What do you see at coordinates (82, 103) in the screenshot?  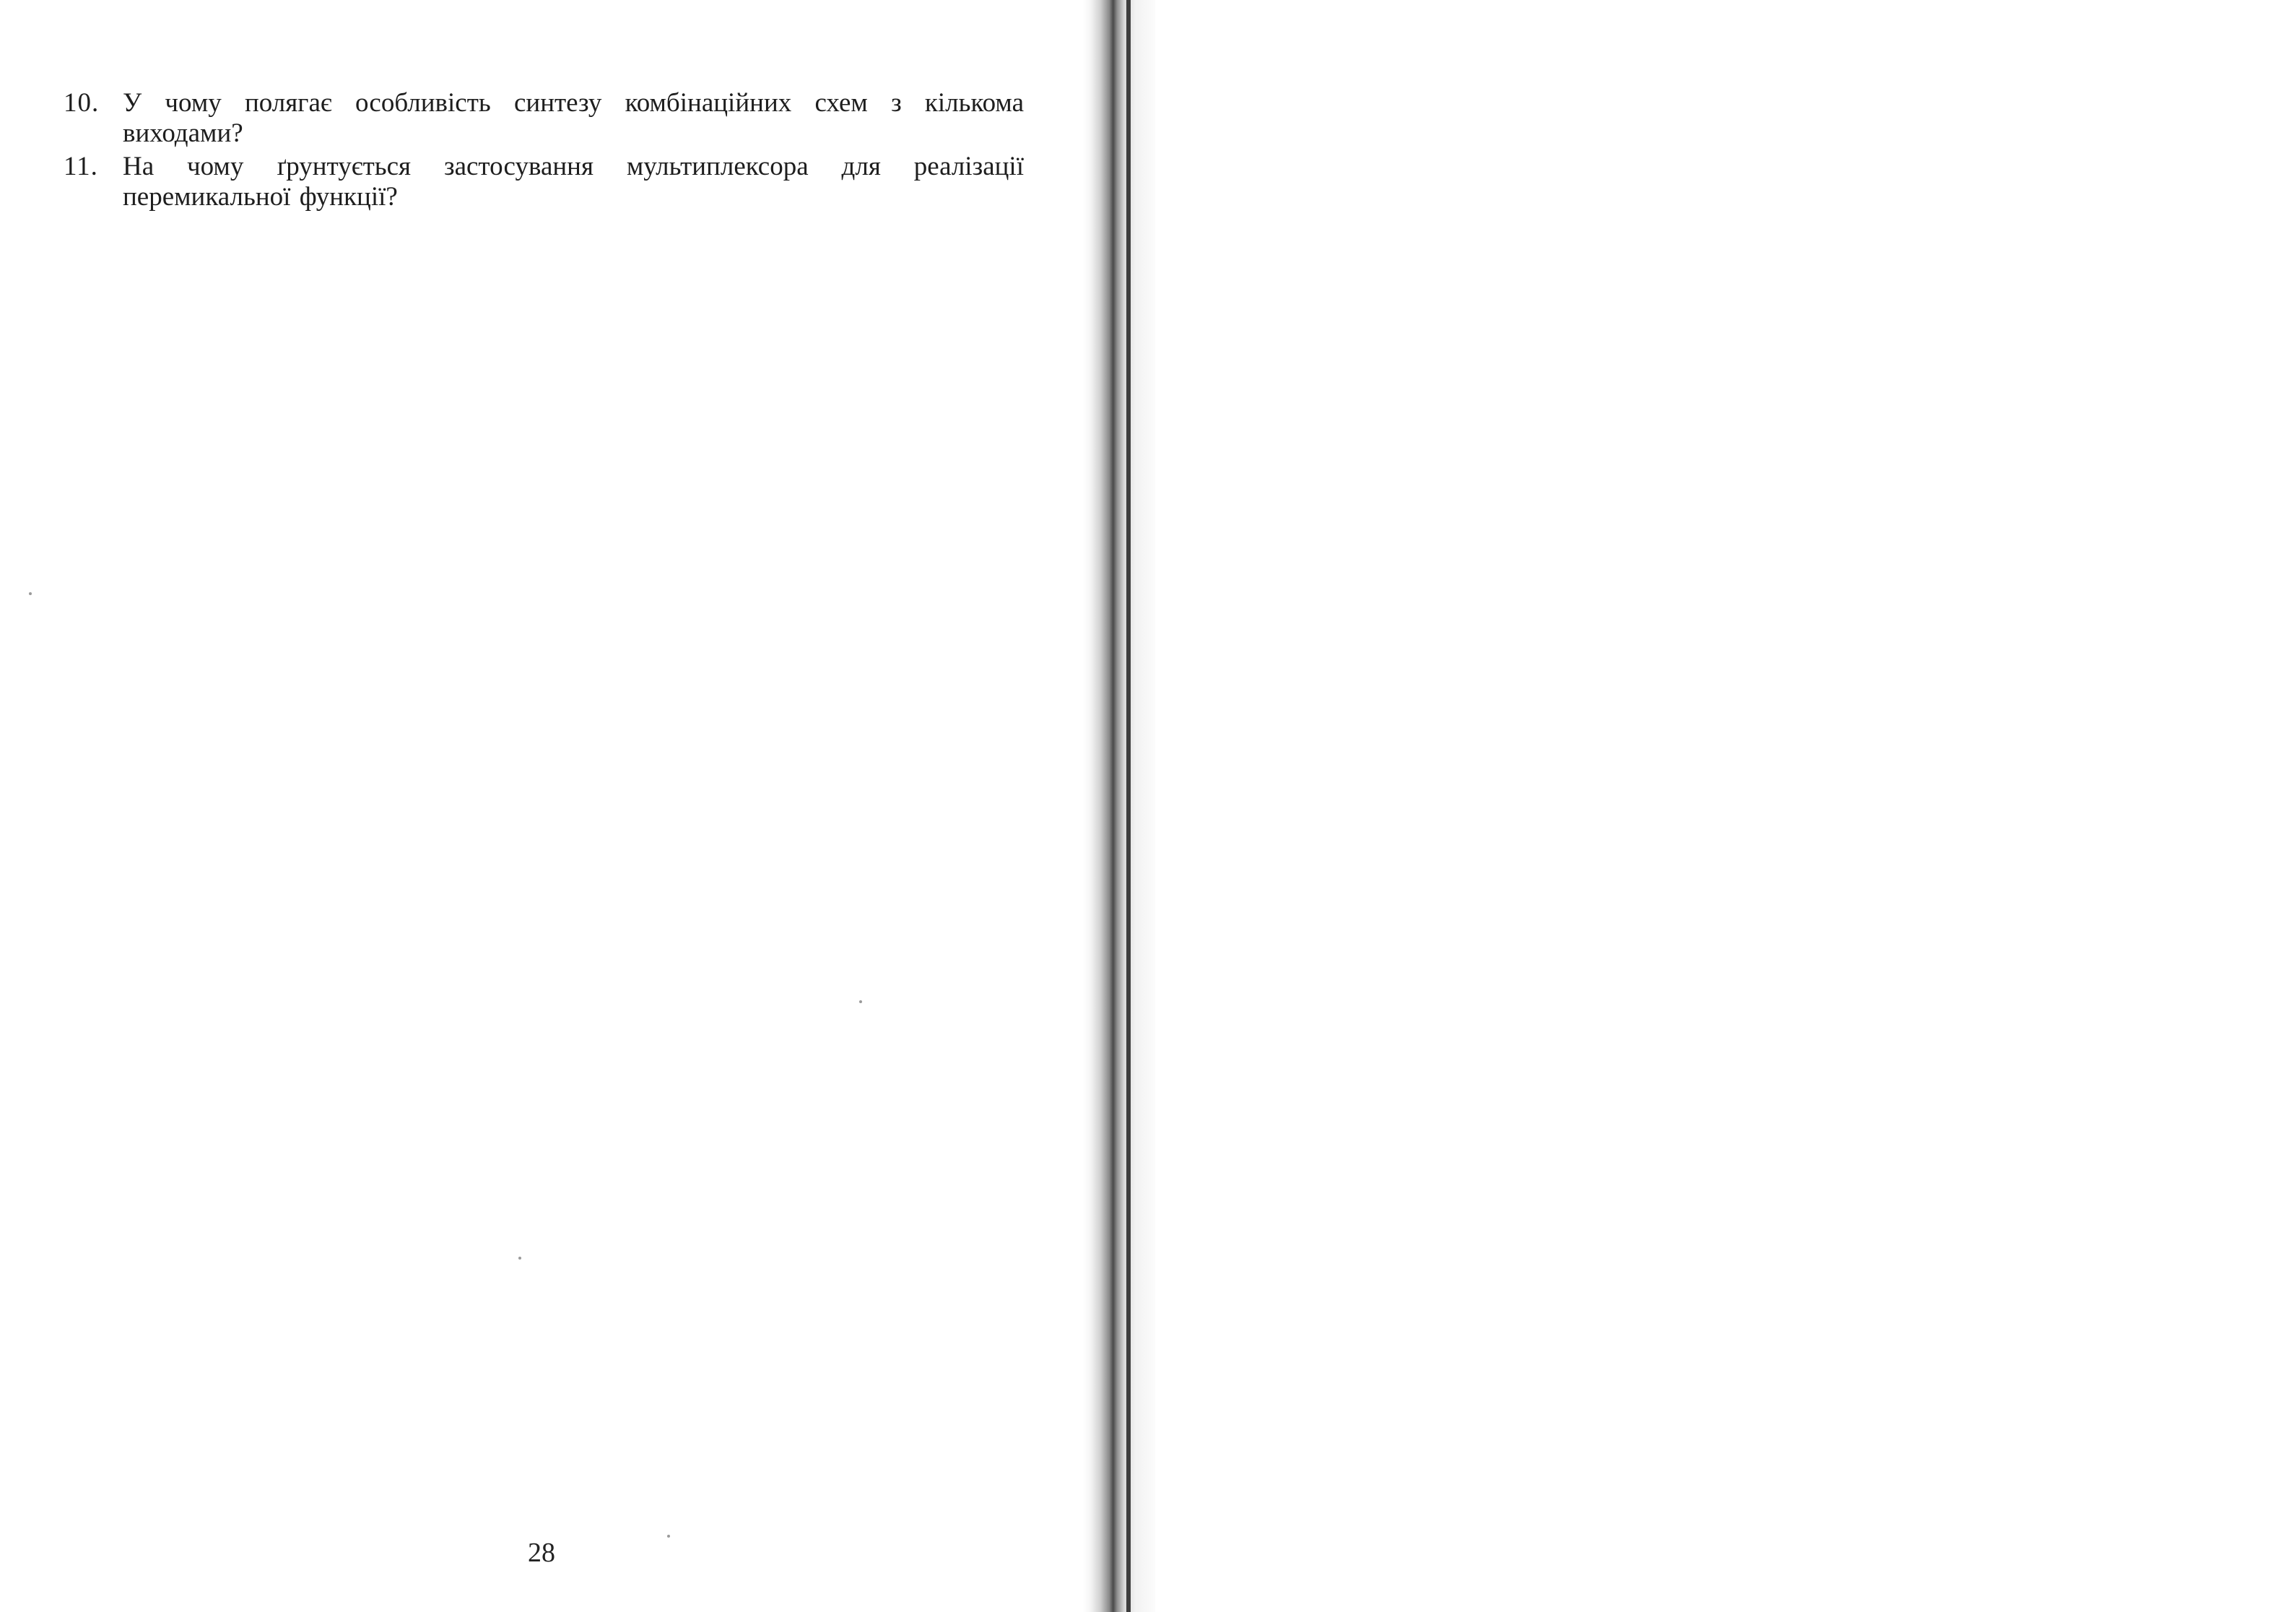 I see `question-number: 10.` at bounding box center [82, 103].